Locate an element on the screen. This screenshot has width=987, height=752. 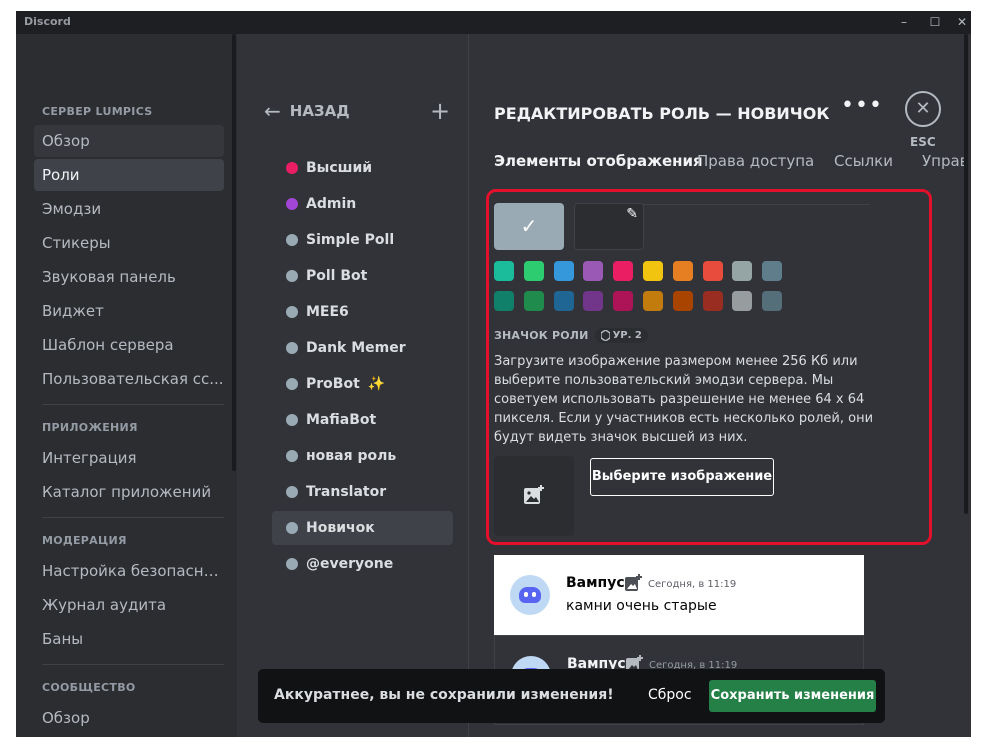
role-item: Translator is located at coordinates (362, 492).